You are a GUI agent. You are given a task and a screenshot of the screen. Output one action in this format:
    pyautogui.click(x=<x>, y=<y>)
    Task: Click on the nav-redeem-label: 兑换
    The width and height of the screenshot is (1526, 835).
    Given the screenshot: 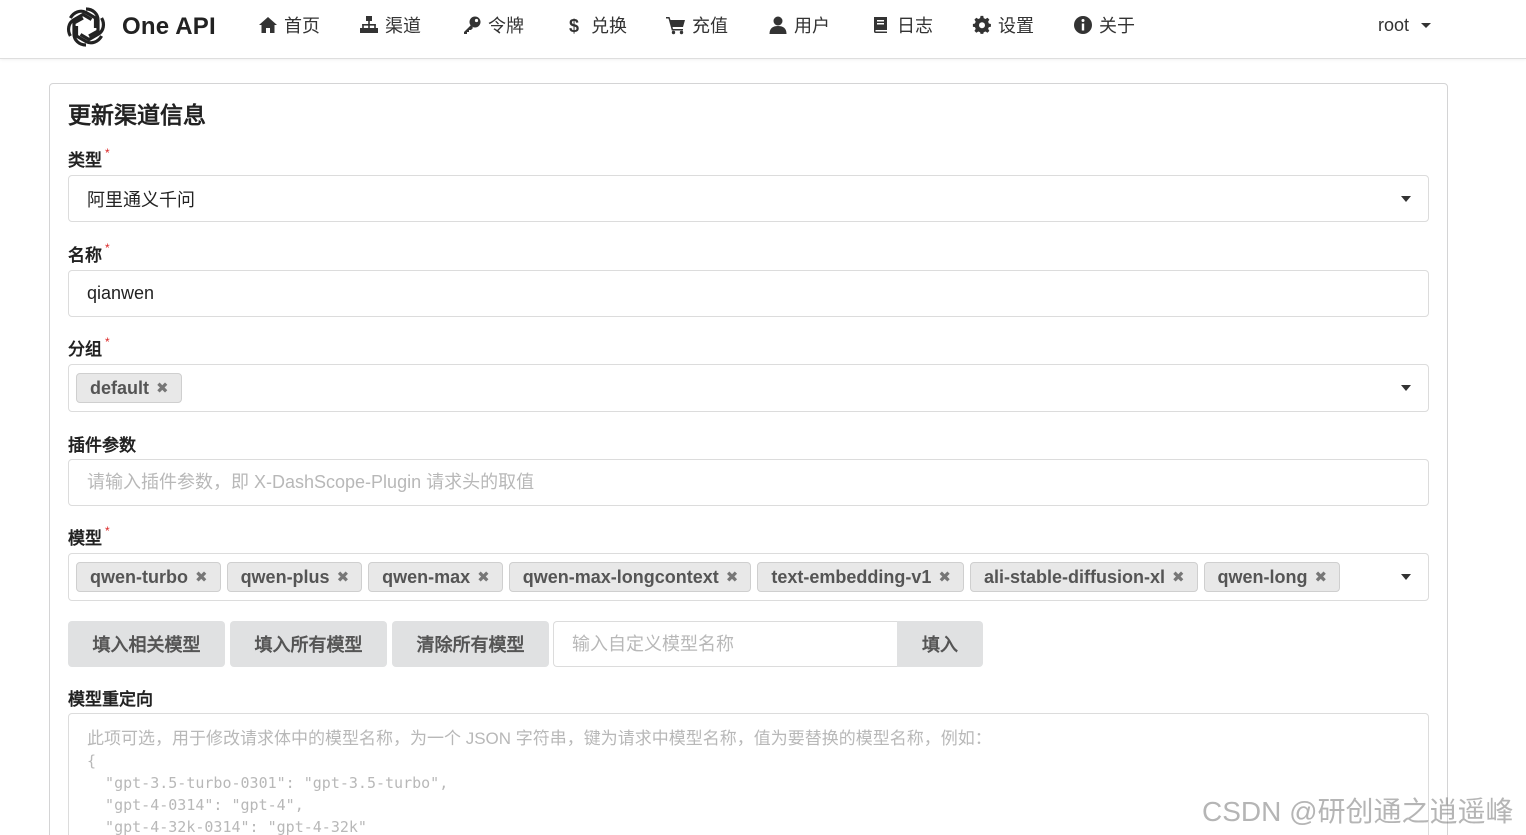 What is the action you would take?
    pyautogui.click(x=609, y=26)
    